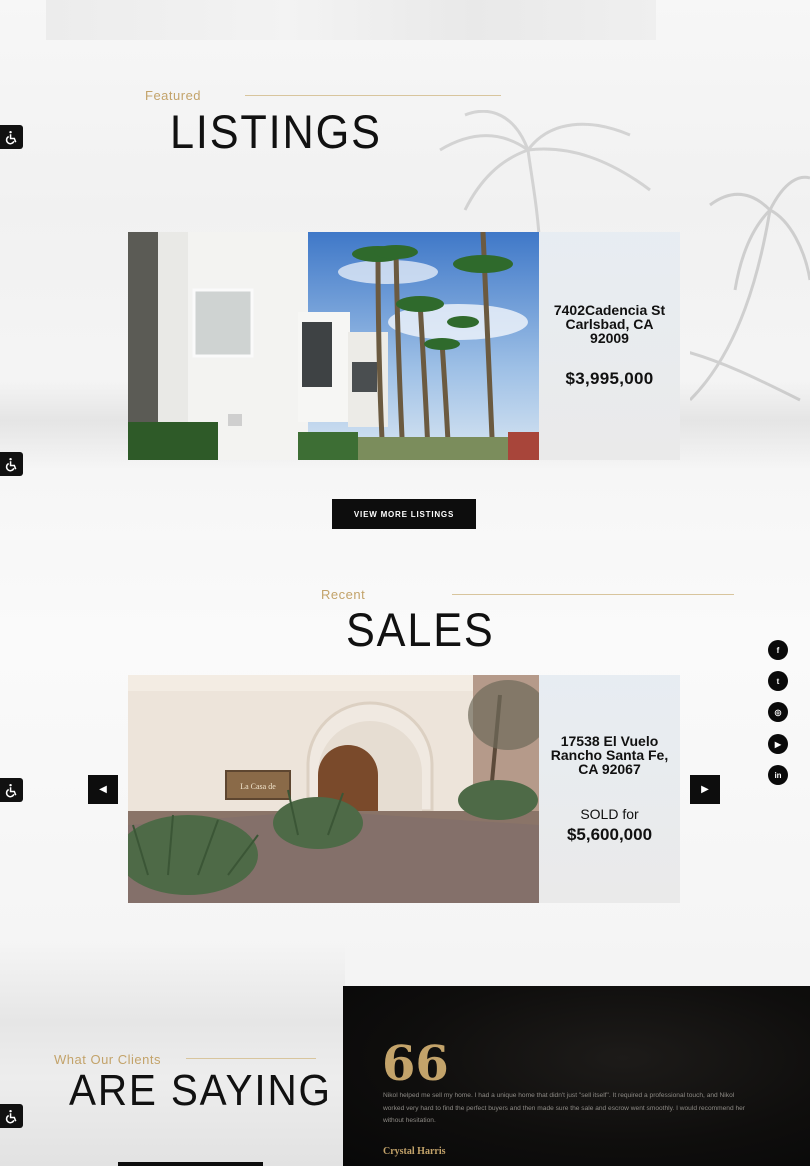 Image resolution: width=810 pixels, height=1166 pixels. I want to click on sale-photo: La Casa de, so click(333, 789).